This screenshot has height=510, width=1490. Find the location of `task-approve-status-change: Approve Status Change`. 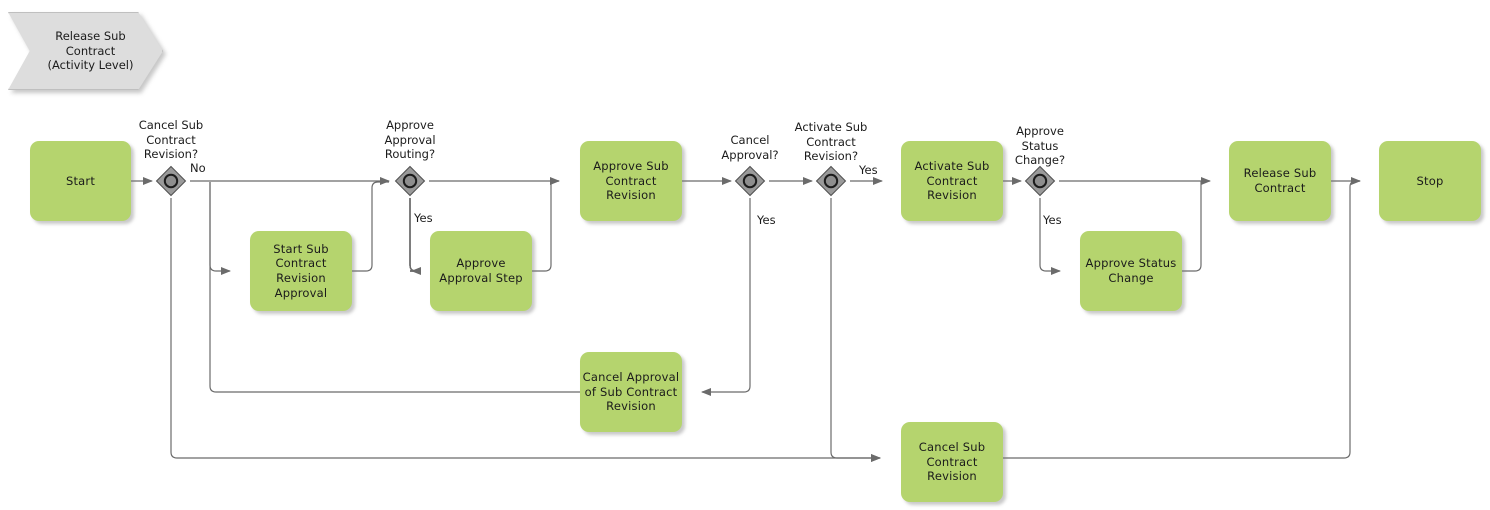

task-approve-status-change: Approve Status Change is located at coordinates (1131, 271).